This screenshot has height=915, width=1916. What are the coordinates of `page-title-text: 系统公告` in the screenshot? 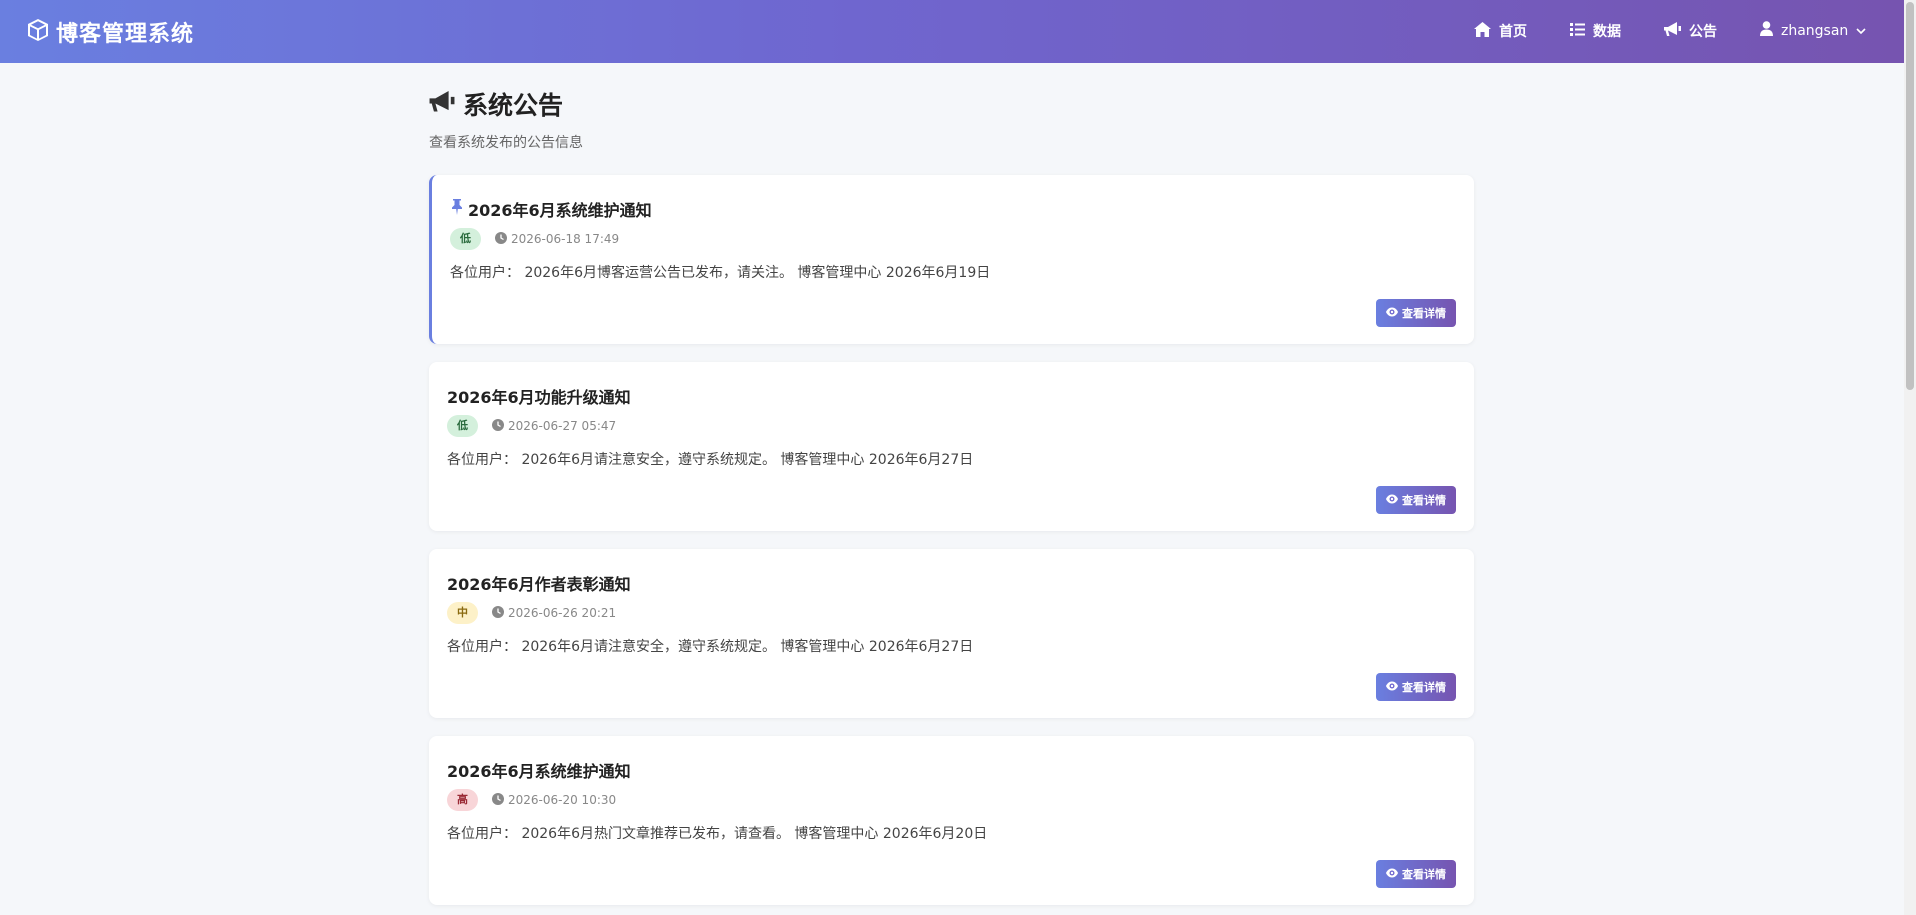 It's located at (513, 105).